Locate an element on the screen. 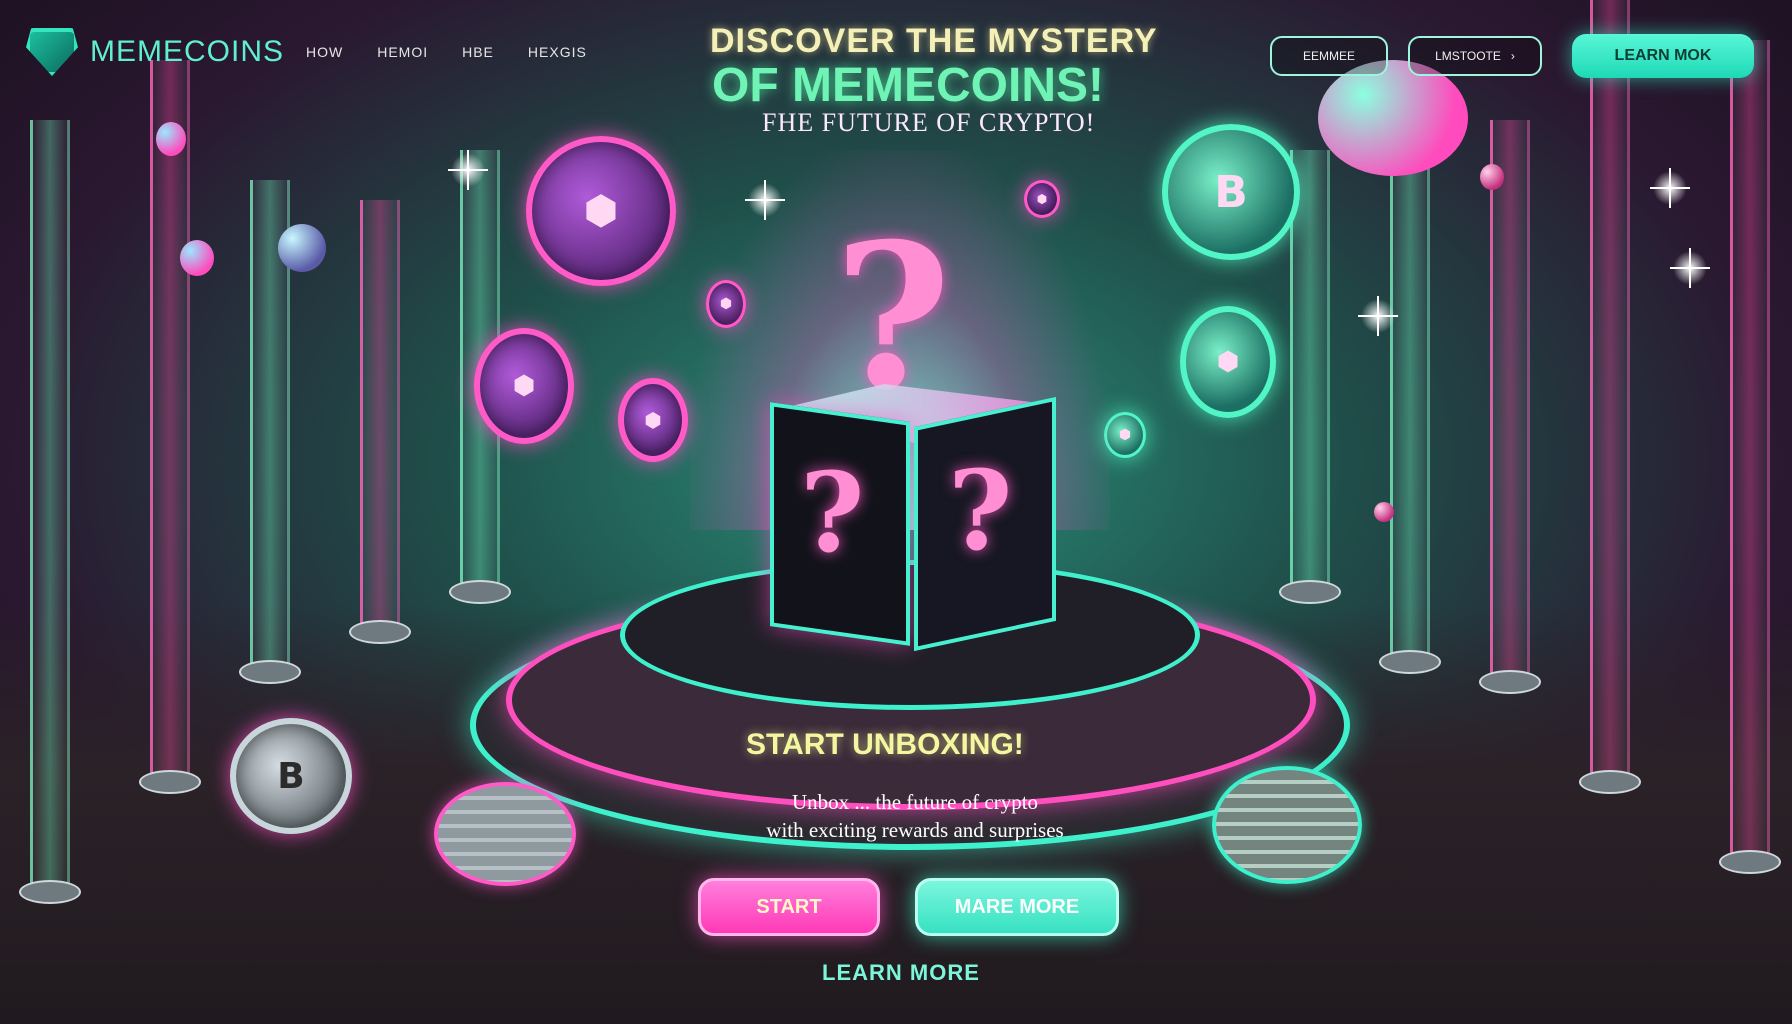 The height and width of the screenshot is (1024, 1792). nav-link-hbe: HBE is located at coordinates (478, 52).